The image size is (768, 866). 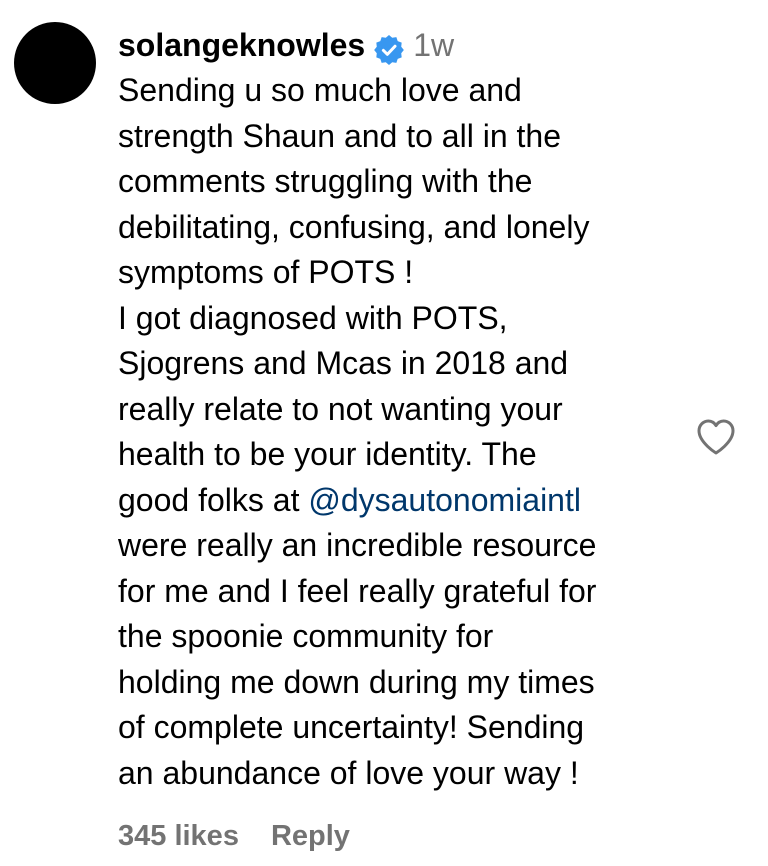 What do you see at coordinates (444, 500) in the screenshot?
I see `mention-link: @dysautonomiaintl` at bounding box center [444, 500].